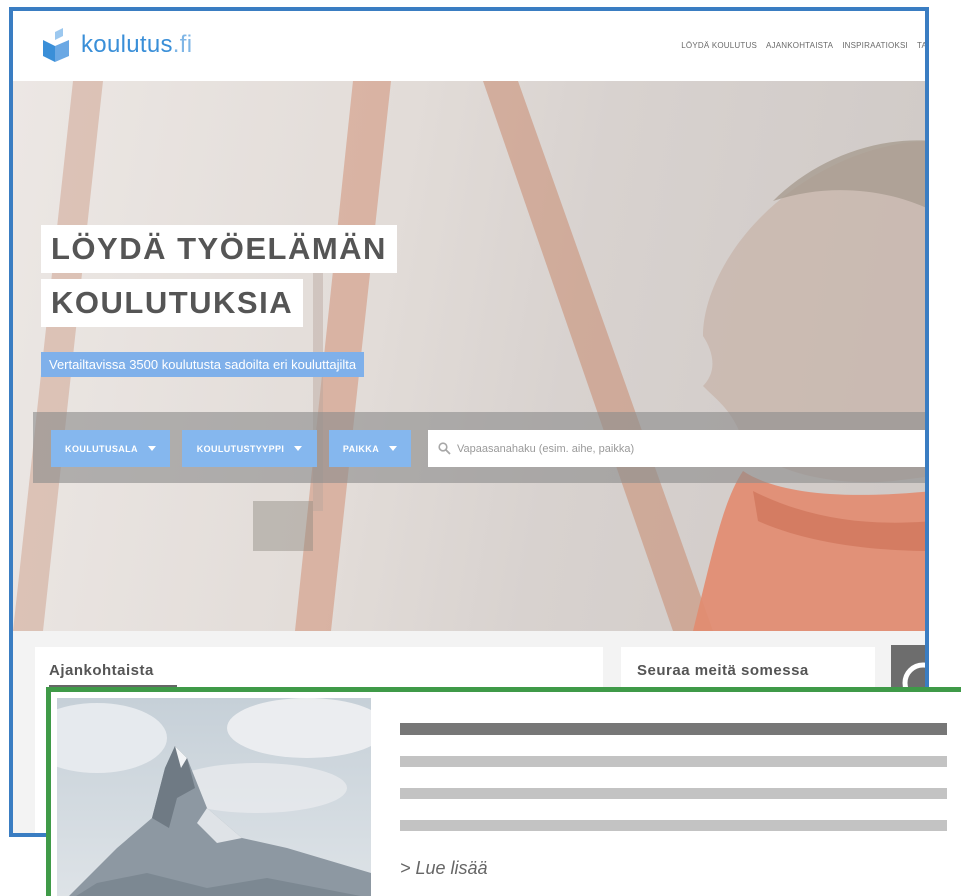 The image size is (961, 896). I want to click on logo-icon, so click(56, 45).